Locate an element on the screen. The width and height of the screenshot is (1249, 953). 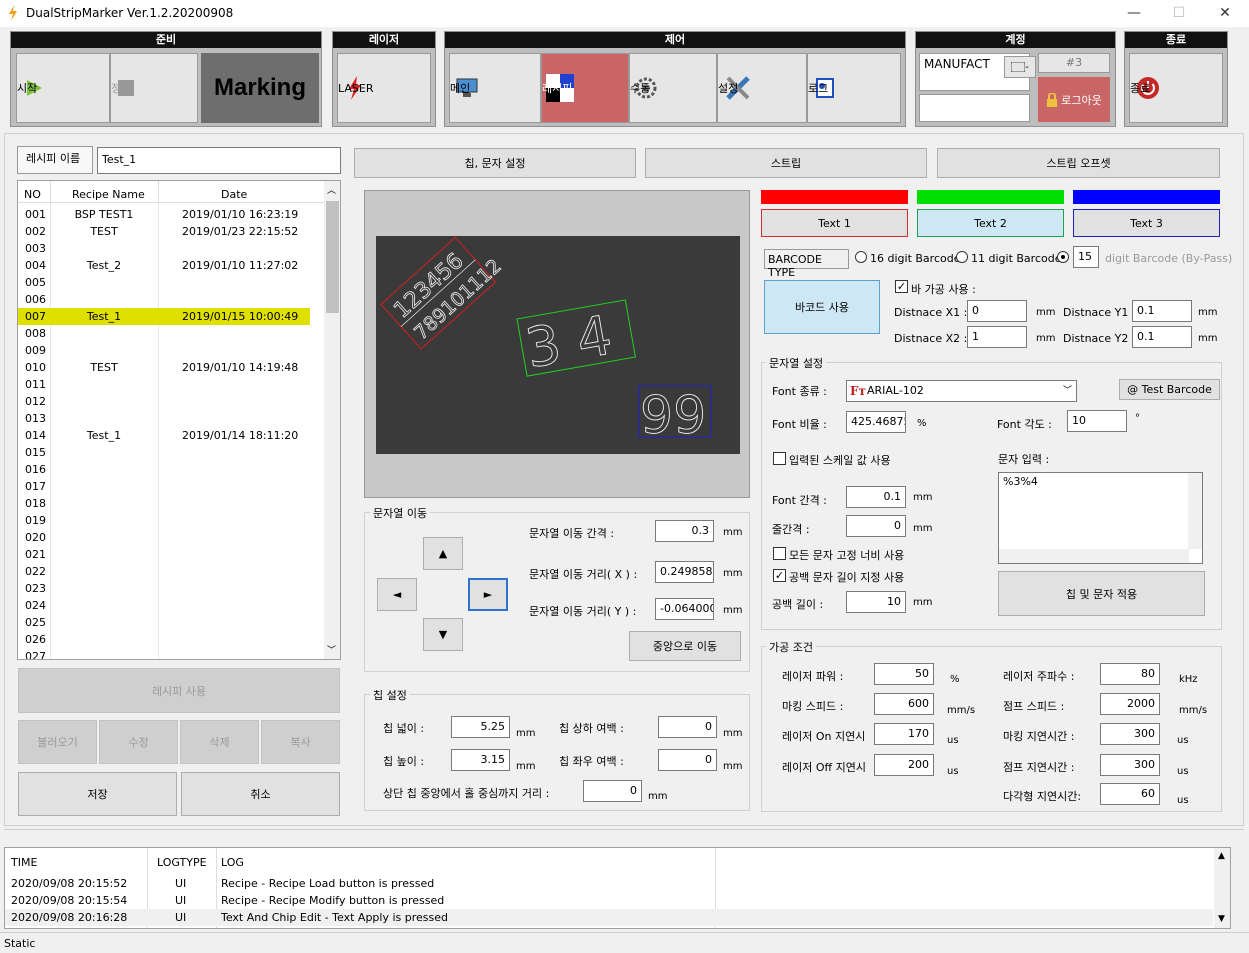
recipe-row: 017 is located at coordinates (164, 486).